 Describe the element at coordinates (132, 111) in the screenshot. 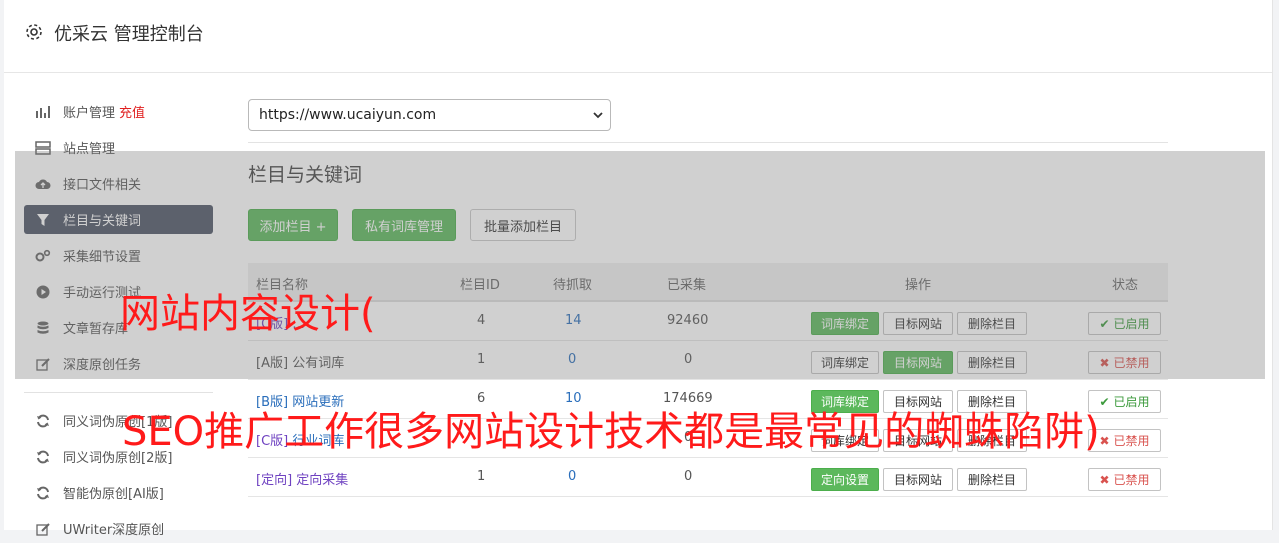

I see `recharge-link: 充值` at that location.